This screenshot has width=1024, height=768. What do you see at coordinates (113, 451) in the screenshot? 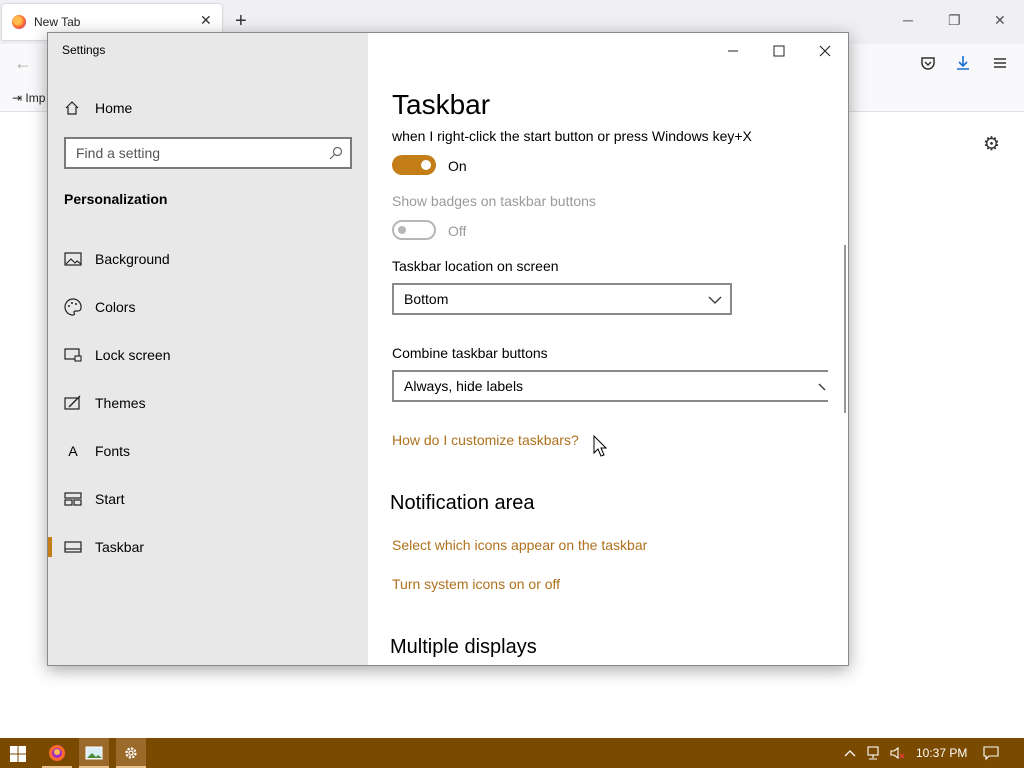
I see `sidebar-item-label: Fonts` at bounding box center [113, 451].